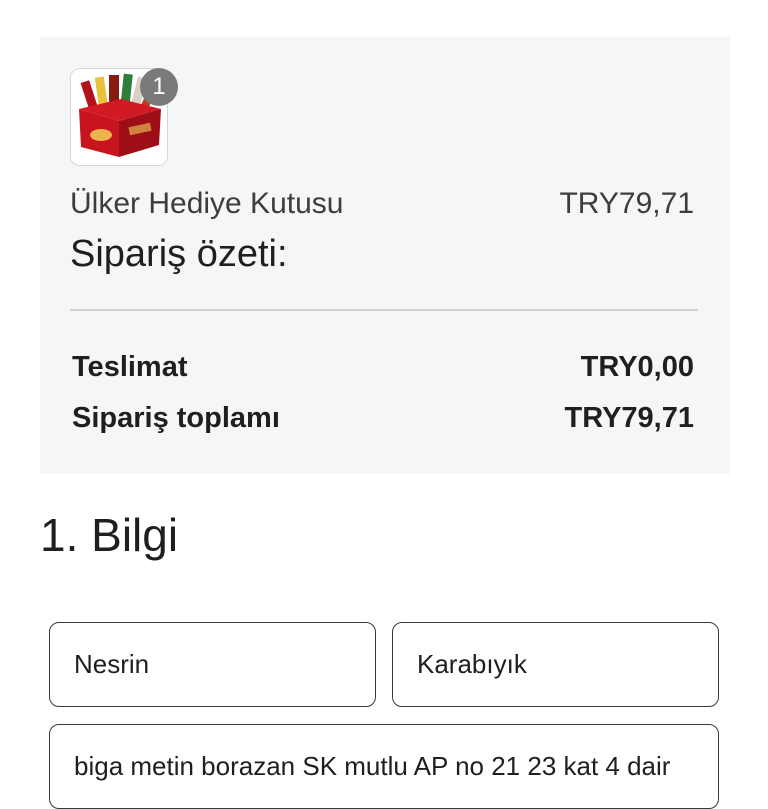 The image size is (768, 809). I want to click on last-name-input, so click(555, 664).